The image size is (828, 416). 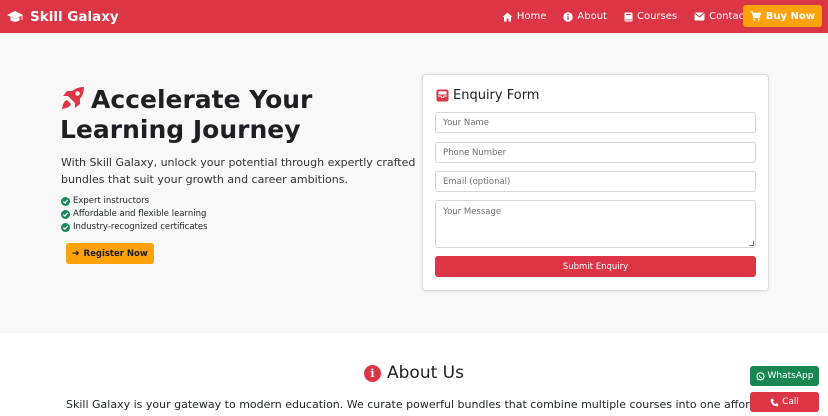 What do you see at coordinates (616, 16) in the screenshot?
I see `nav-links: Home About Courses Contact` at bounding box center [616, 16].